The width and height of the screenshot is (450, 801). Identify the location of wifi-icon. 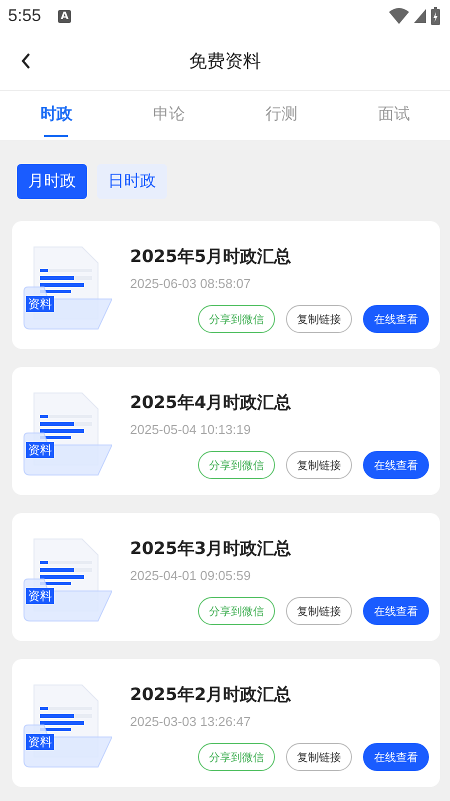
(399, 16).